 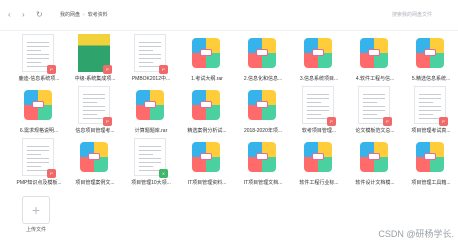 What do you see at coordinates (35, 230) in the screenshot?
I see `upload-label: 上传文件` at bounding box center [35, 230].